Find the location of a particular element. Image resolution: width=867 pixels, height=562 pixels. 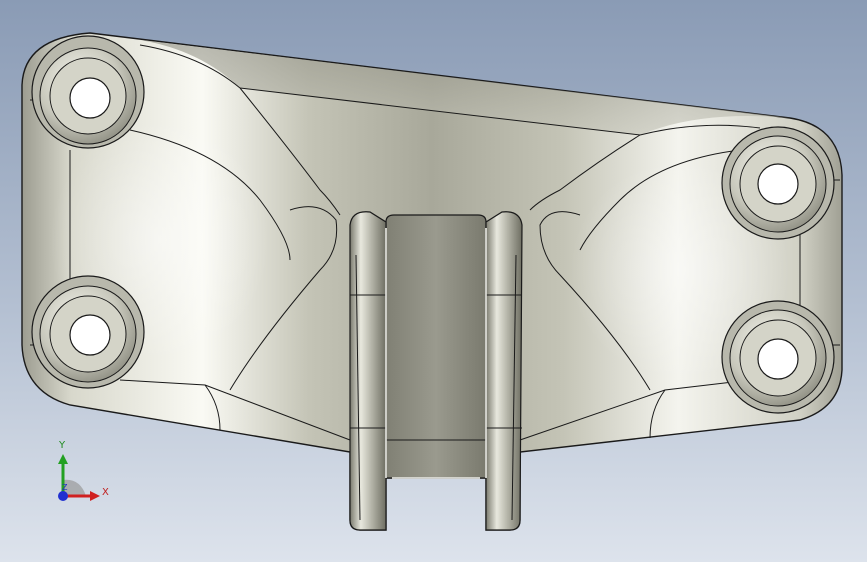

mounting-hole-top-right is located at coordinates (778, 183).